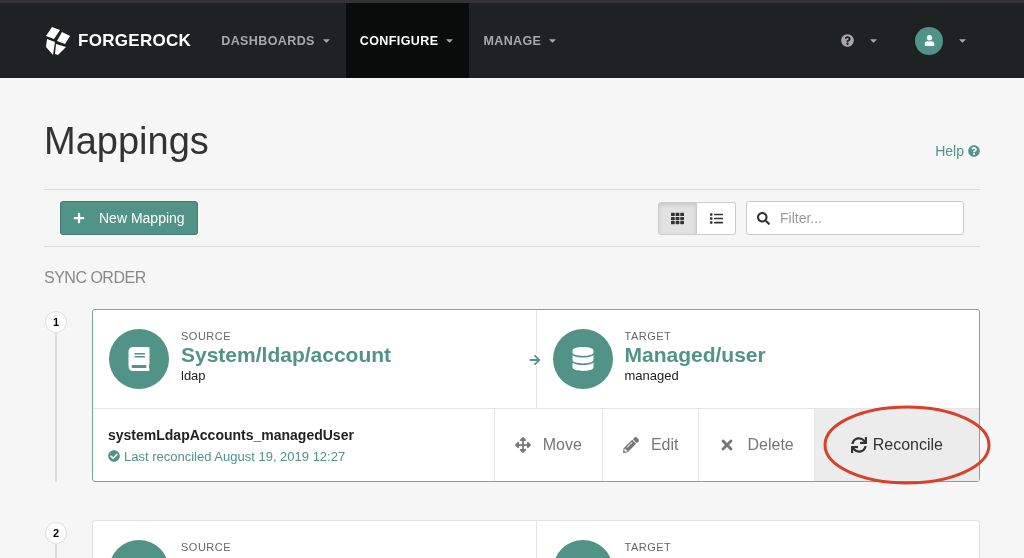  What do you see at coordinates (129, 218) in the screenshot?
I see `new-mapping-button: New Mapping` at bounding box center [129, 218].